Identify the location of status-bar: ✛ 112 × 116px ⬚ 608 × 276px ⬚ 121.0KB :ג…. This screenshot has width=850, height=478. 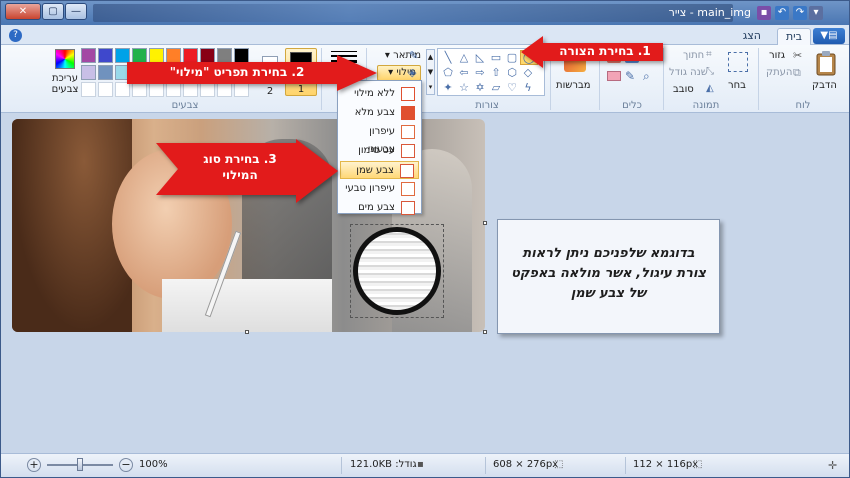
(425, 465).